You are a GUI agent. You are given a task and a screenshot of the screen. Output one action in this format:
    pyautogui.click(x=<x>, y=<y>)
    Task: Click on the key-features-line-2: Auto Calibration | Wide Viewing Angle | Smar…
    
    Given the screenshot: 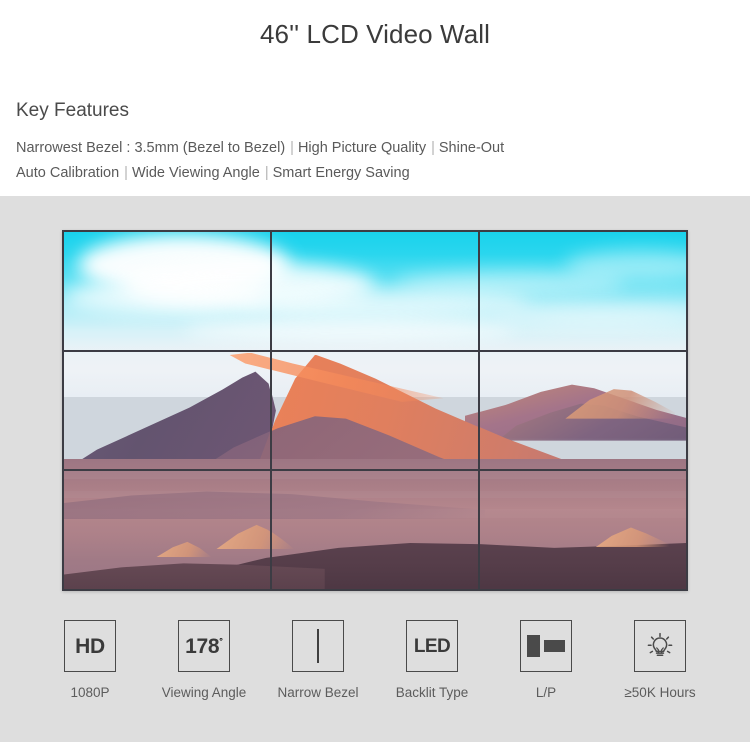 What is the action you would take?
    pyautogui.click(x=375, y=173)
    